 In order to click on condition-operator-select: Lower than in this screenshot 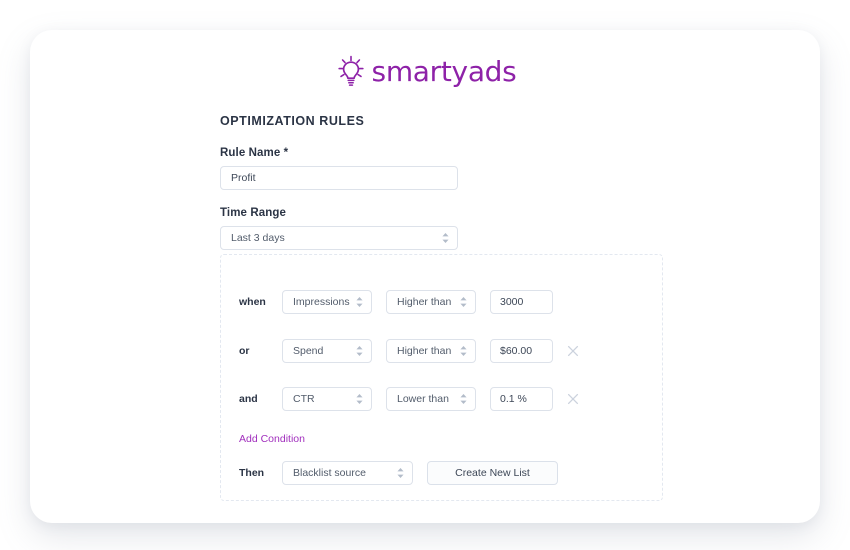, I will do `click(431, 399)`.